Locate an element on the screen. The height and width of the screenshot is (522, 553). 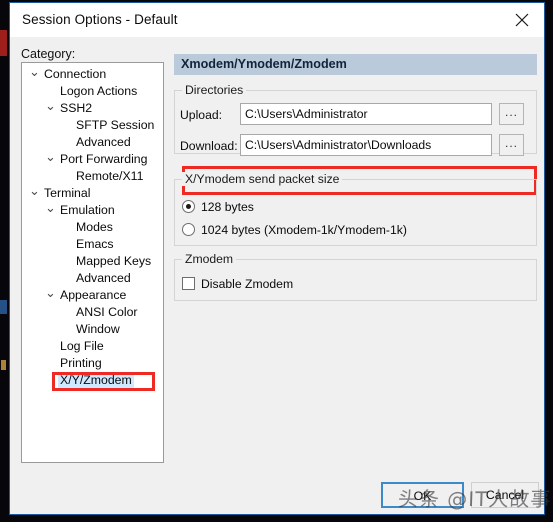
tree-item-label: Emacs is located at coordinates (95, 244).